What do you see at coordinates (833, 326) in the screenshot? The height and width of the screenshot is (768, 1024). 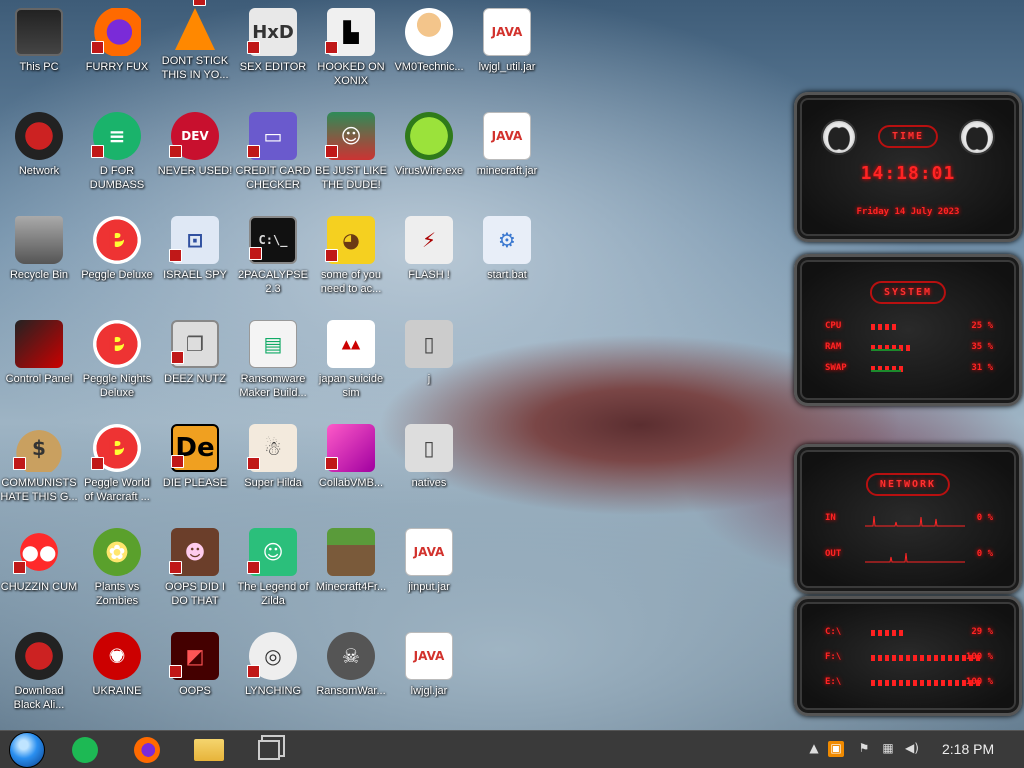 I see `row-label: CPU` at bounding box center [833, 326].